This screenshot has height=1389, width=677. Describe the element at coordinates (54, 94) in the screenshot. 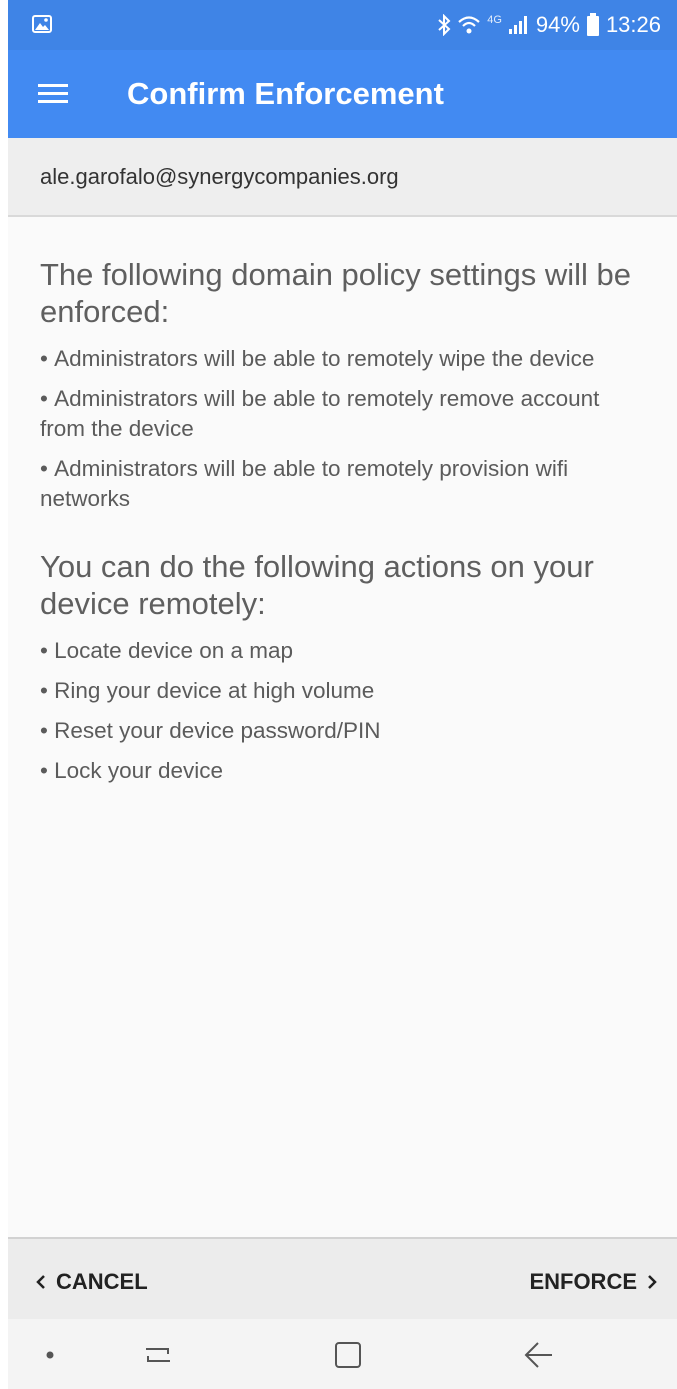

I see `hamburger-menu-icon` at that location.